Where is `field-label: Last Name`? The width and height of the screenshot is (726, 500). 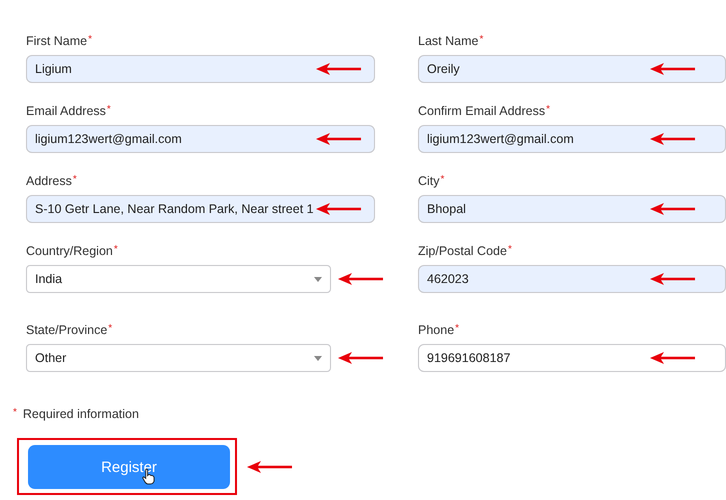 field-label: Last Name is located at coordinates (448, 41).